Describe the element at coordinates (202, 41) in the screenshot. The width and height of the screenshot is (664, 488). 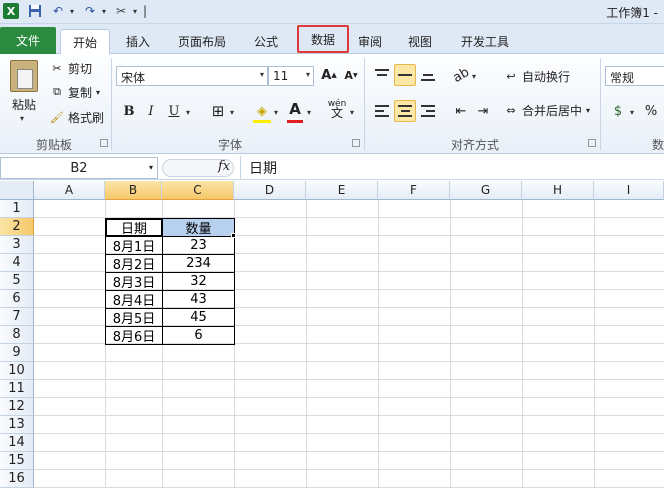
I see `tab-page-layout: 页面布局` at that location.